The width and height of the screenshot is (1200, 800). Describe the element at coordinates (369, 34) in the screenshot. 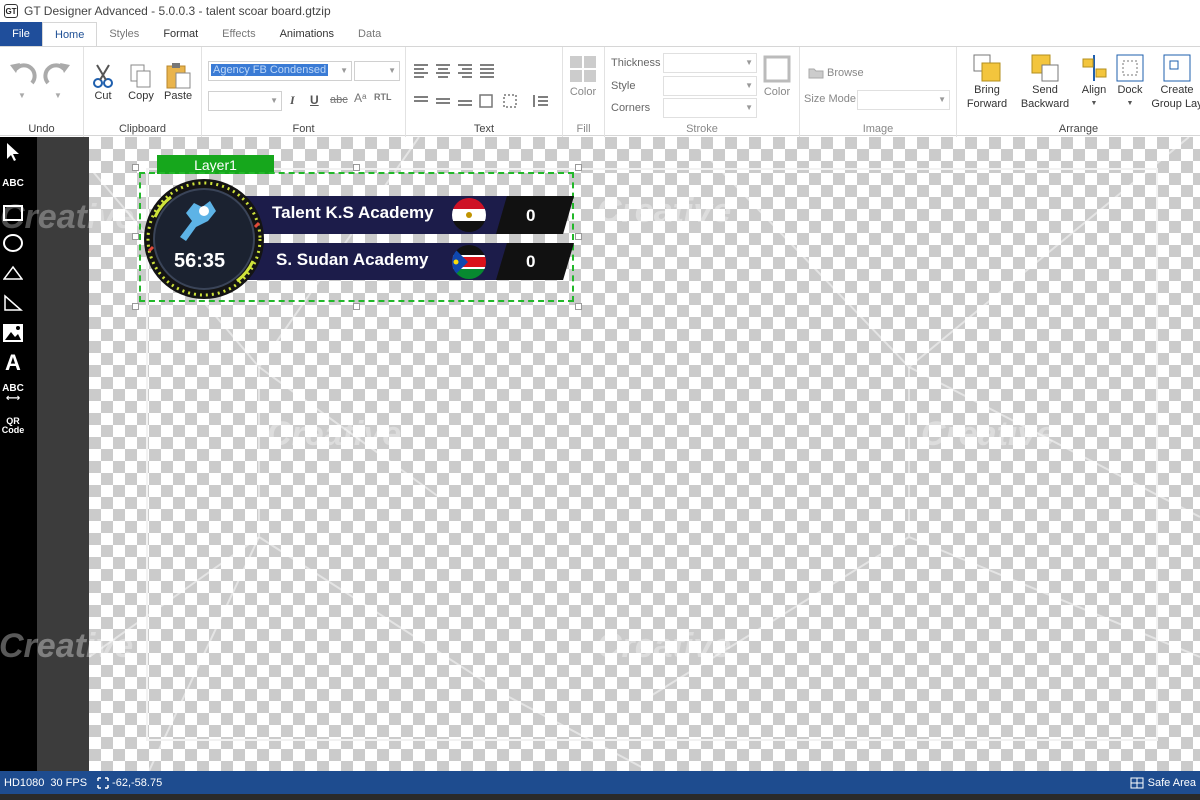

I see `tab-data: Data` at that location.